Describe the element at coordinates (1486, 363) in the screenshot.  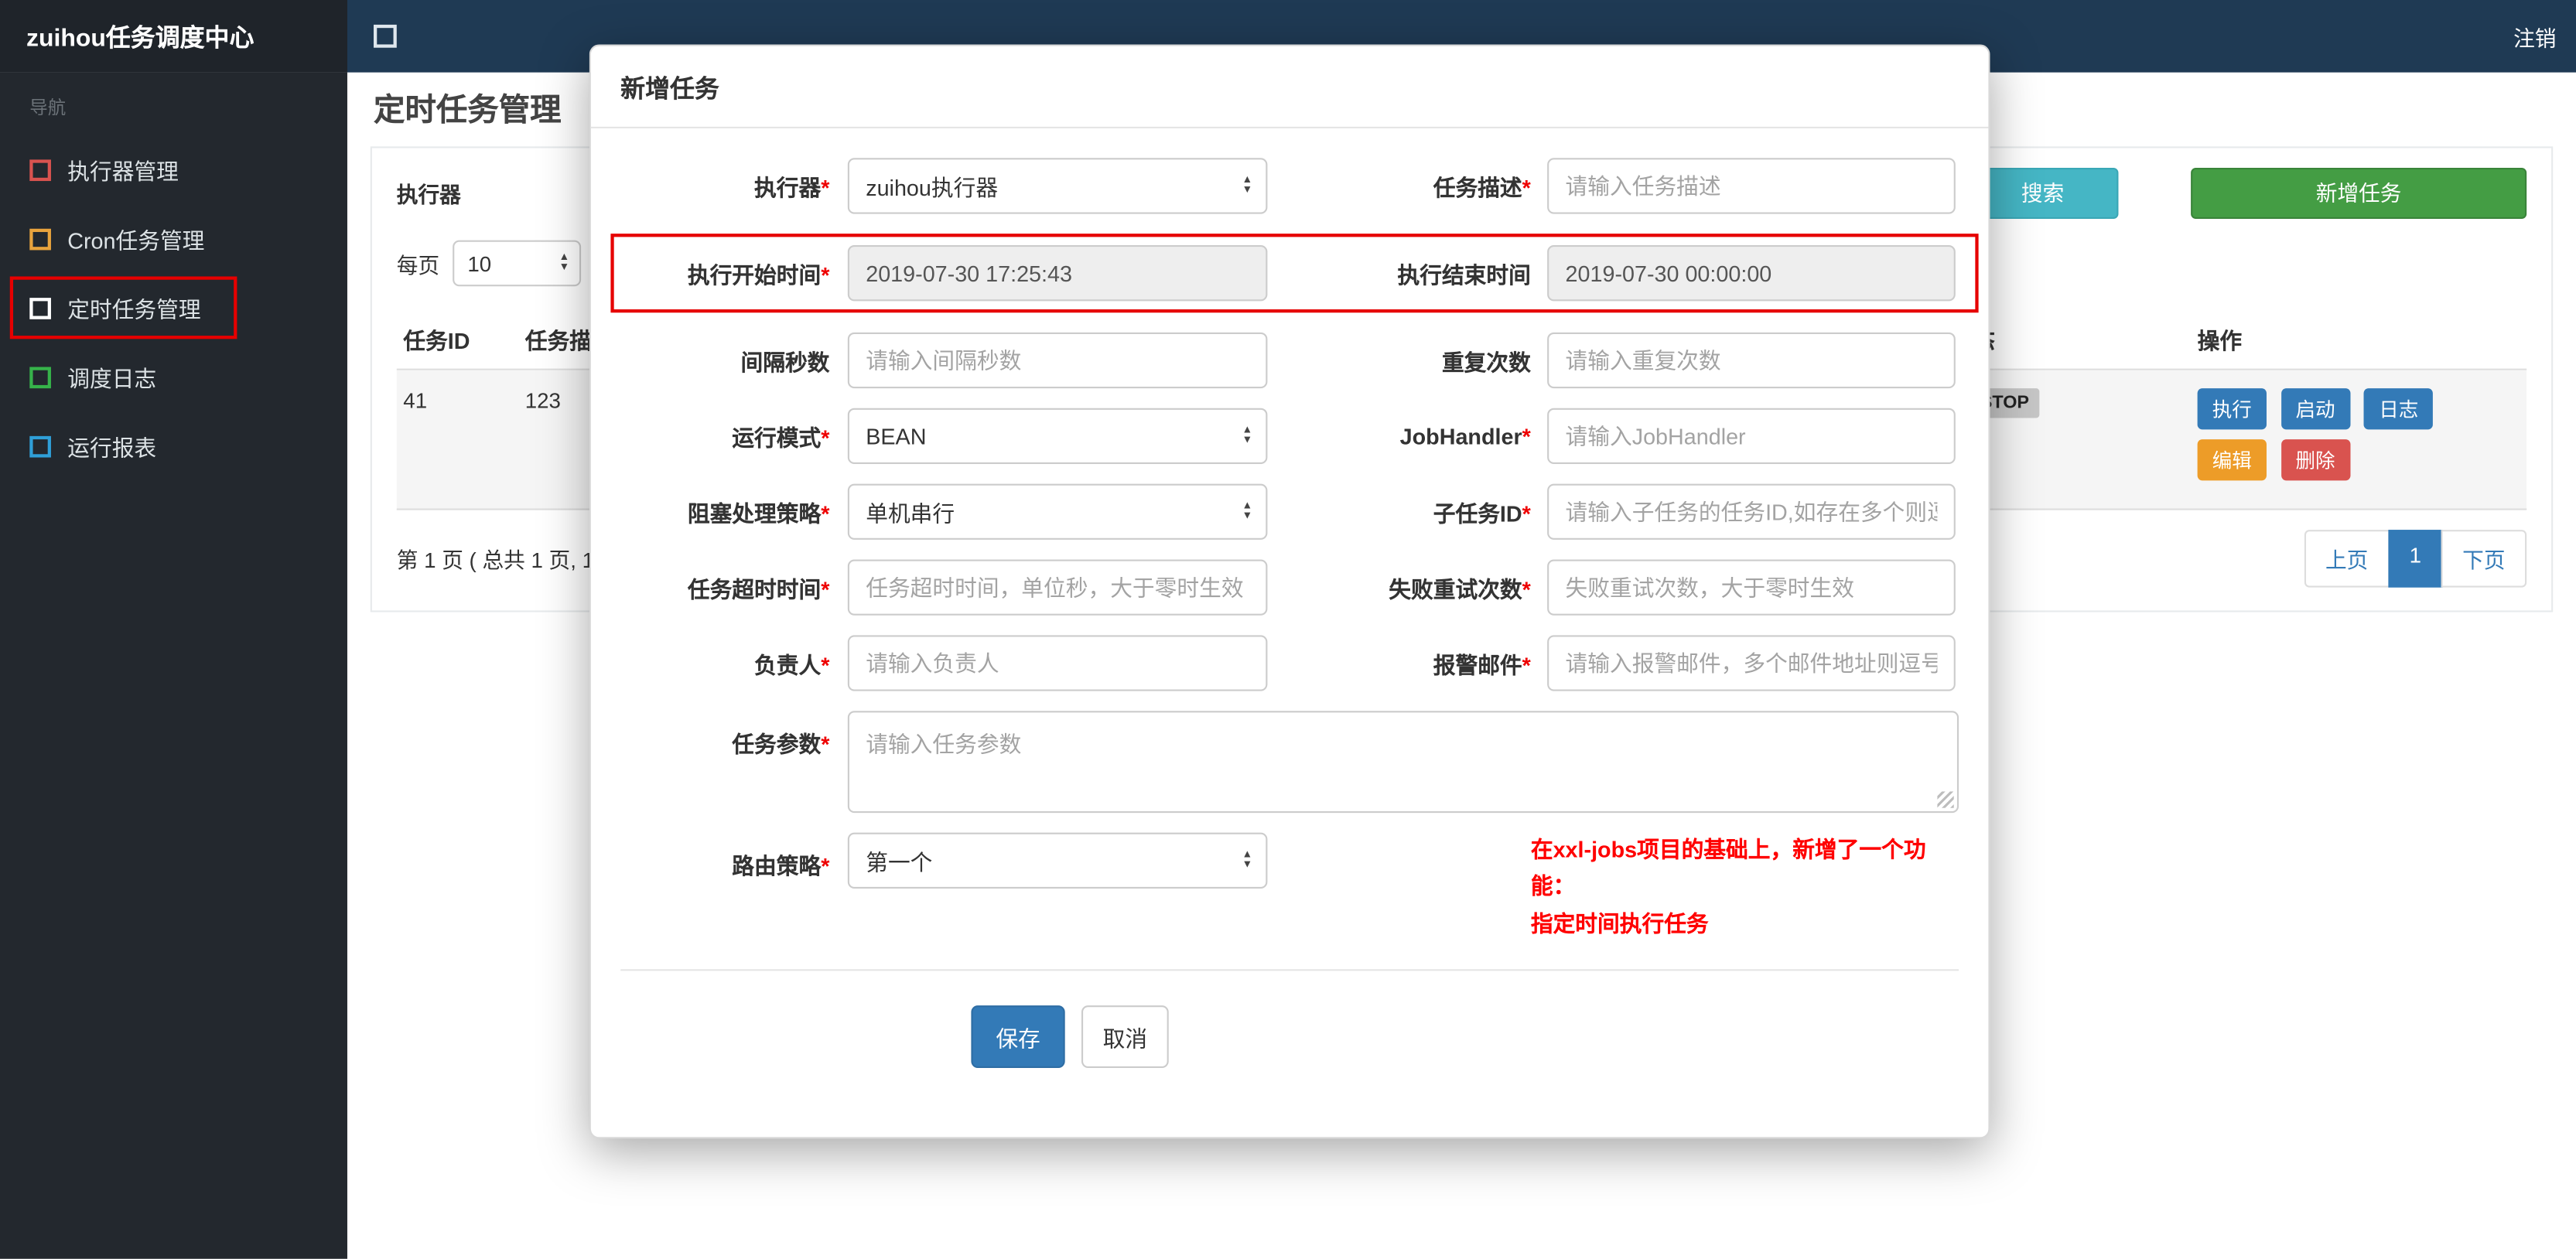
I see `field-label-repeat-count: 重复次数` at that location.